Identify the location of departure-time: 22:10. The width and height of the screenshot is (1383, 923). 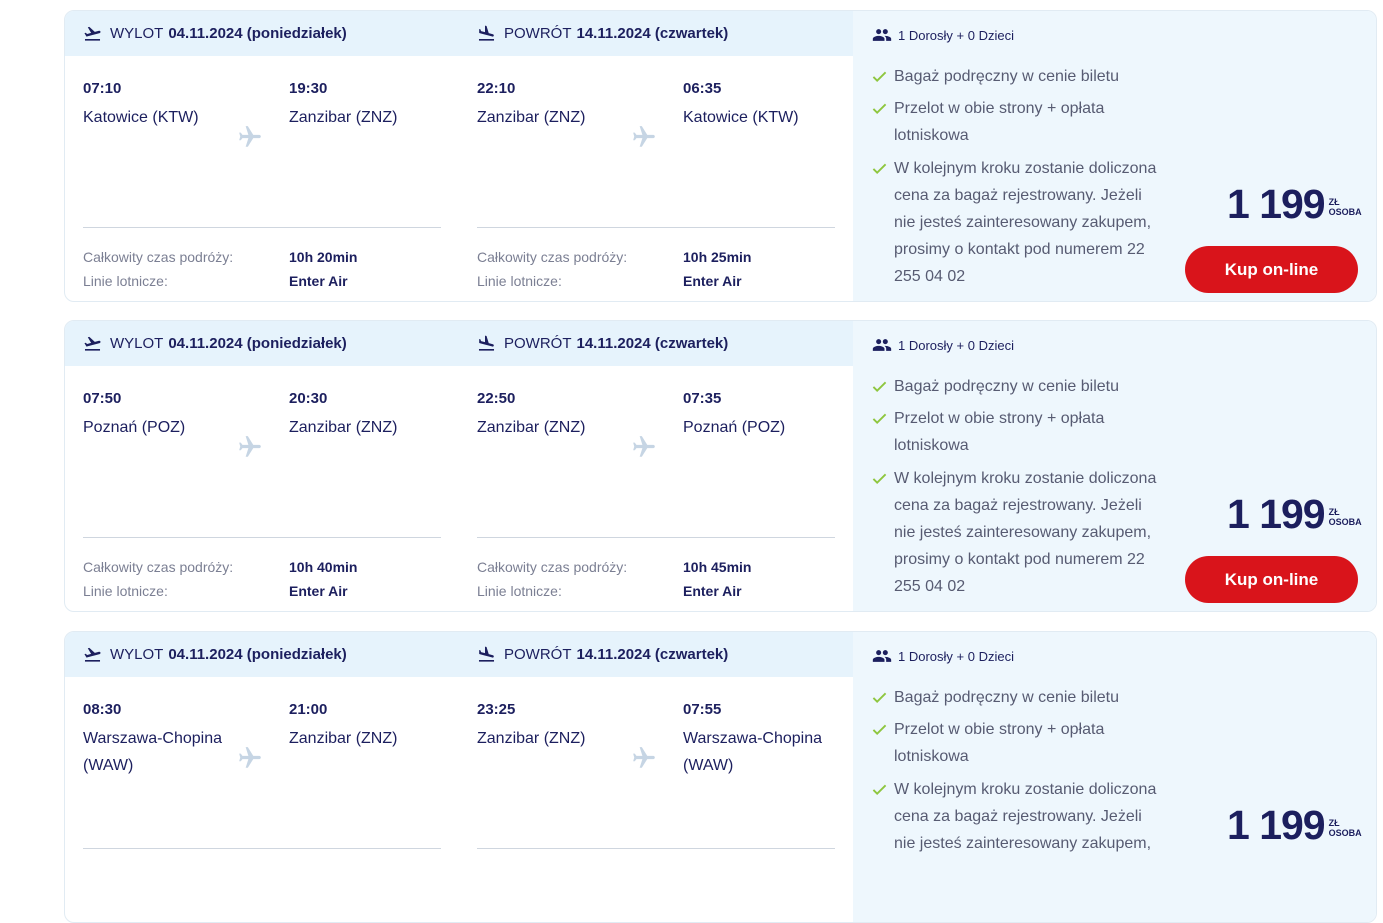
(496, 88).